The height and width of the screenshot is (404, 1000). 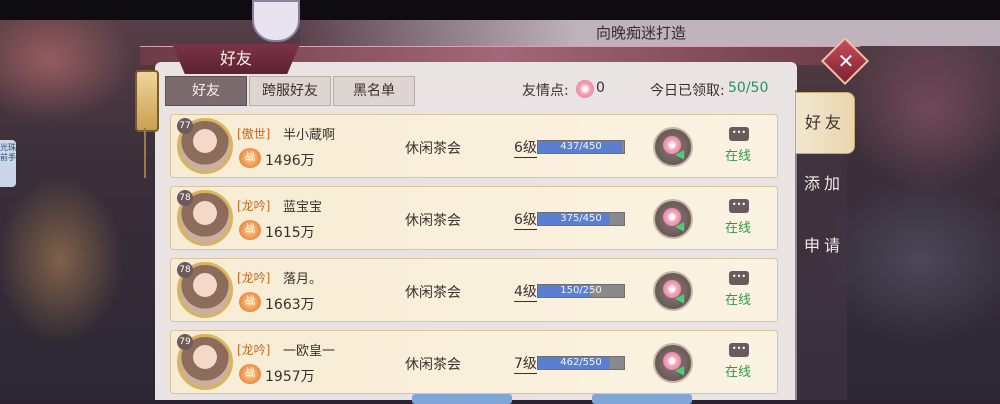 I want to click on lantern-decoration, so click(x=147, y=101).